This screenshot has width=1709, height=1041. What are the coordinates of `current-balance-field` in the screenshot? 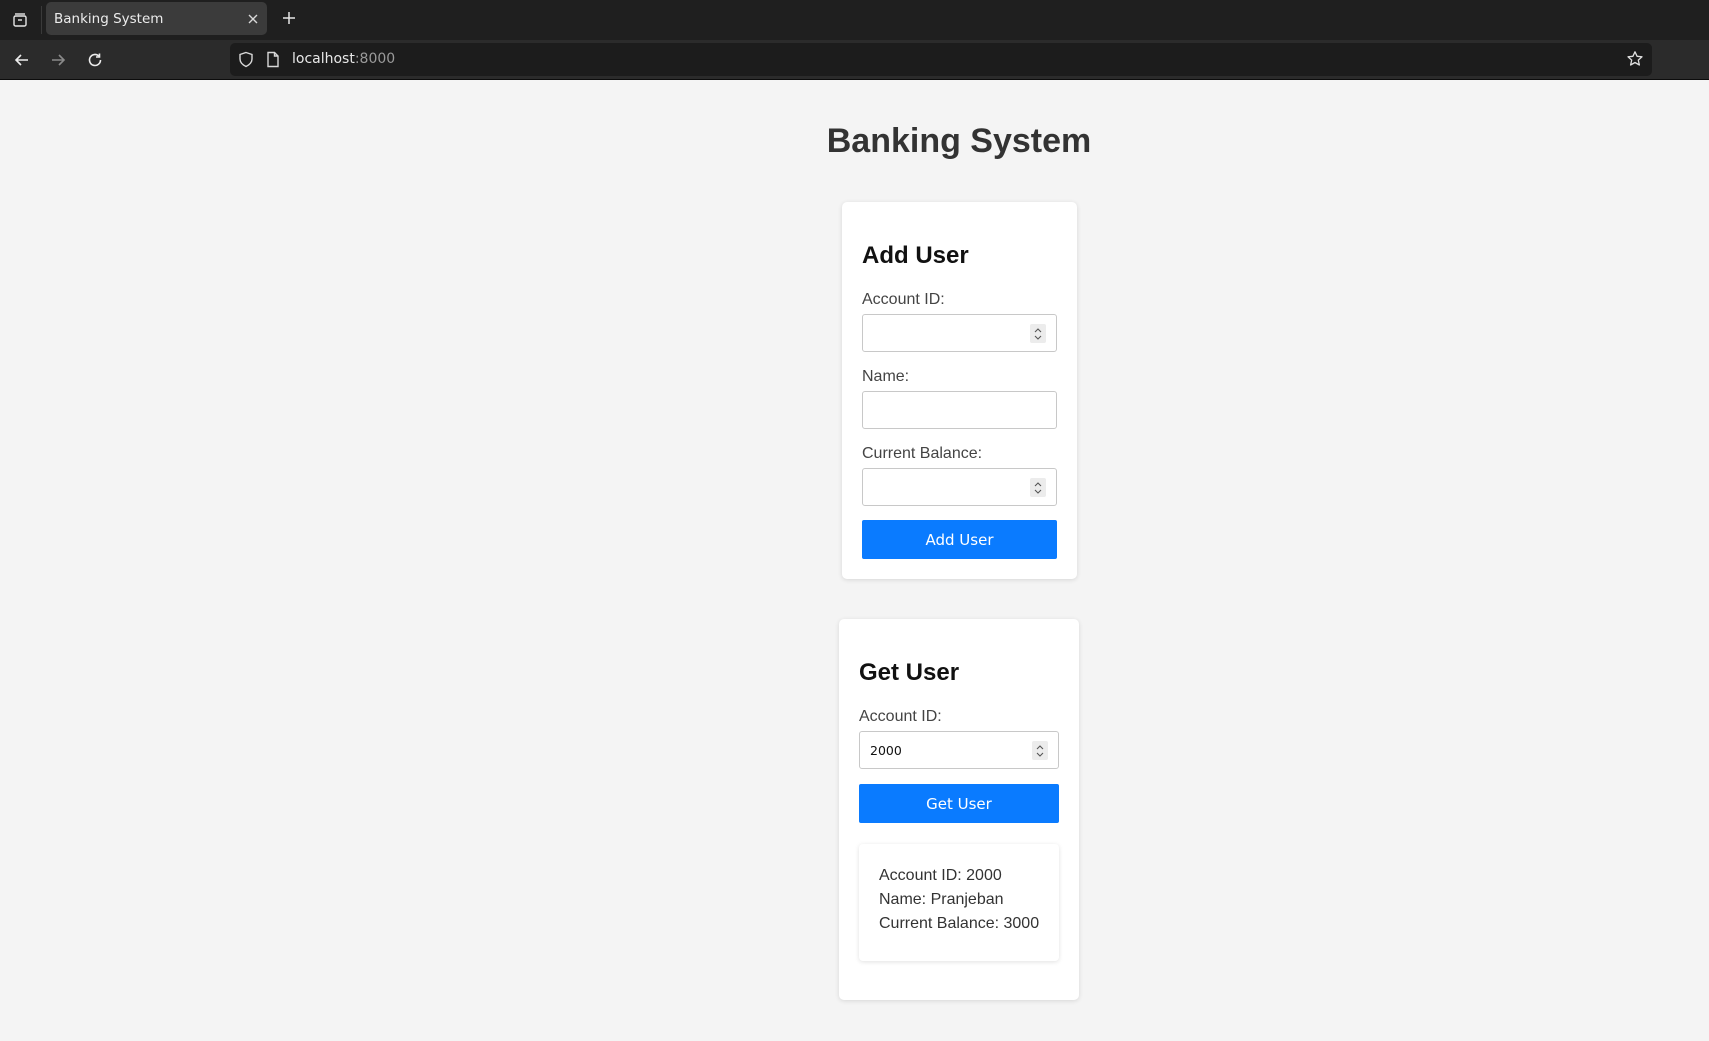 It's located at (959, 487).